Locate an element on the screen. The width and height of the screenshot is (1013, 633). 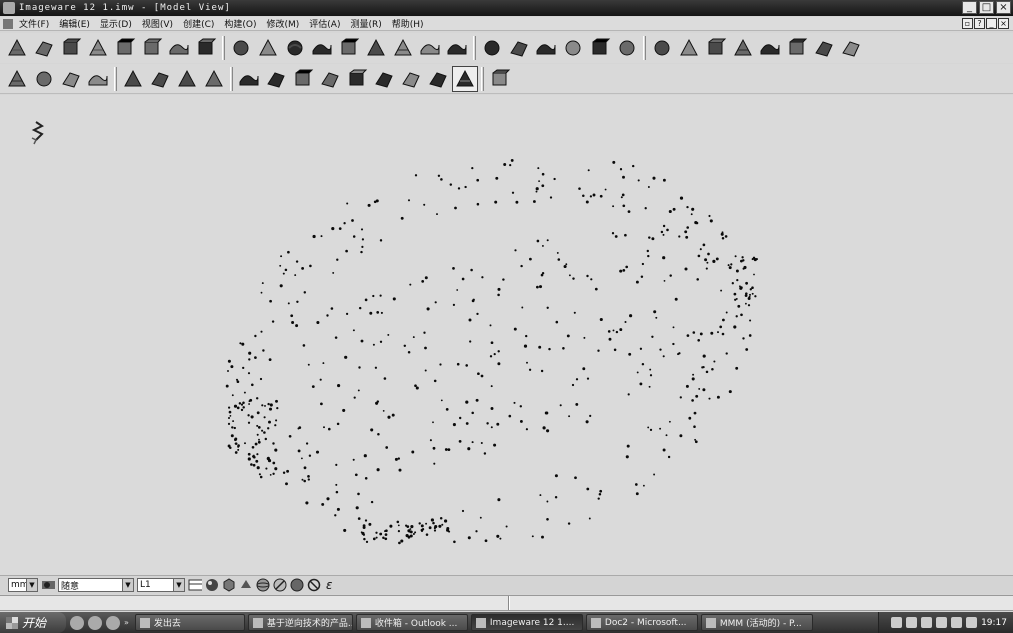
doc-minimize-icon: _ is located at coordinates (991, 23).